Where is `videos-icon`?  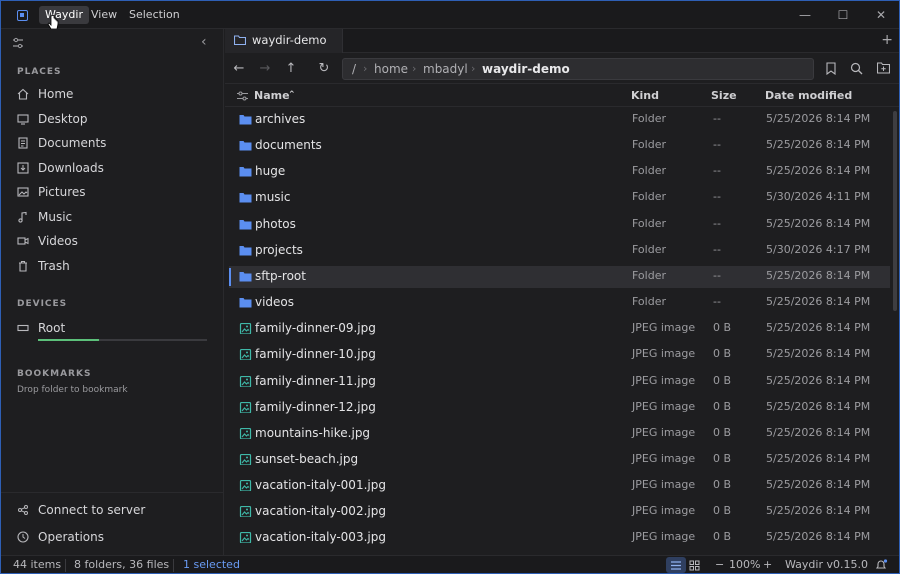
videos-icon is located at coordinates (23, 241).